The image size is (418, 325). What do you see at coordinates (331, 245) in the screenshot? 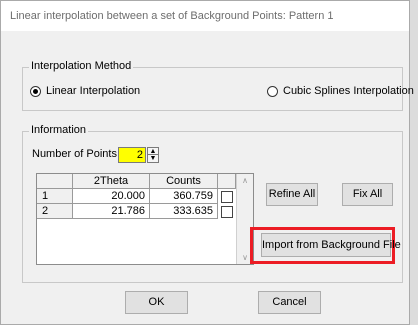
I see `import-from-background-file-button: Import from Background File` at bounding box center [331, 245].